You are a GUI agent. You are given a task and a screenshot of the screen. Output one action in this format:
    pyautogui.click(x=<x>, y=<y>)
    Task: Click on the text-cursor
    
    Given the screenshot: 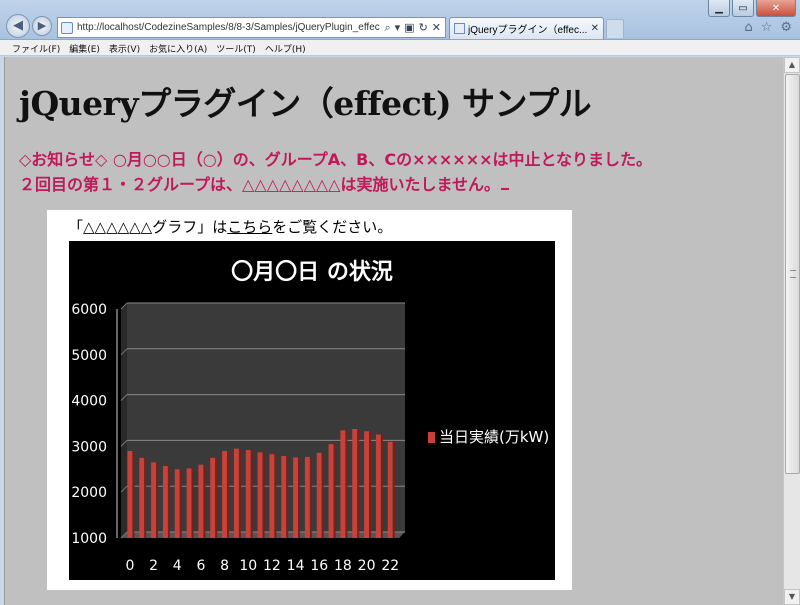 What is the action you would take?
    pyautogui.click(x=505, y=189)
    